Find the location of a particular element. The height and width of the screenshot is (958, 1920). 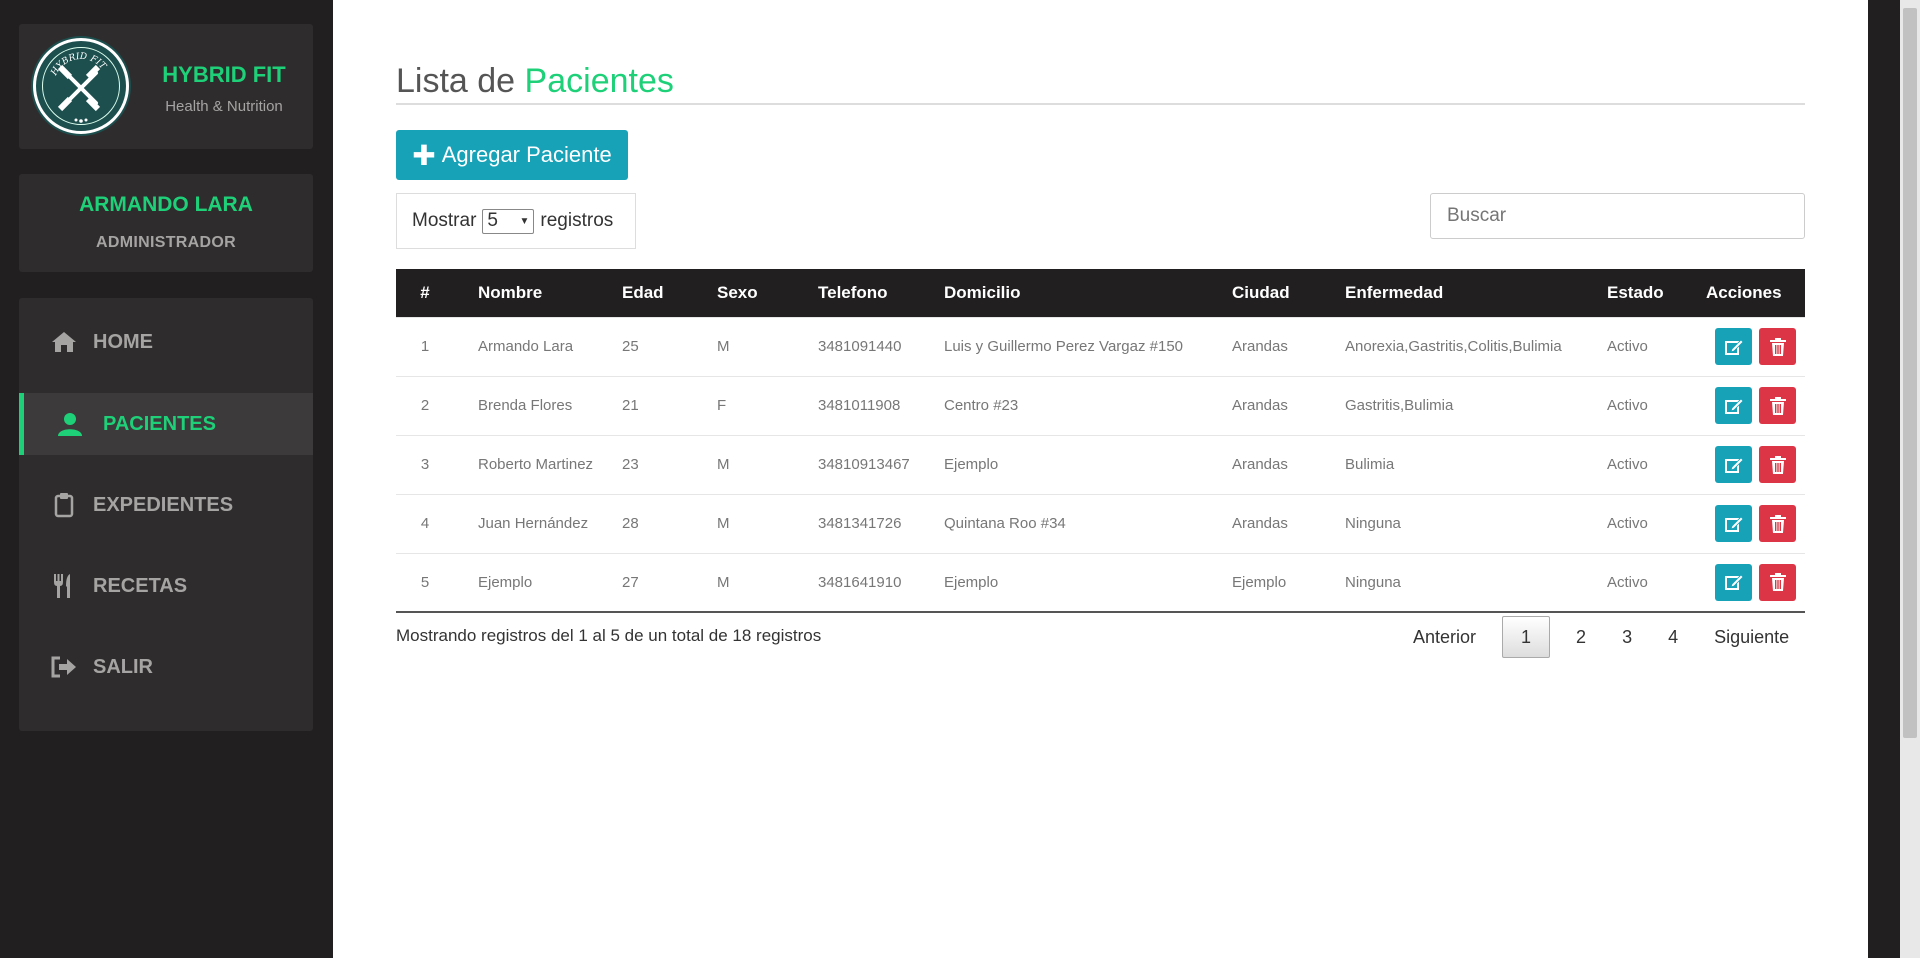

utensils-icon is located at coordinates (64, 586).